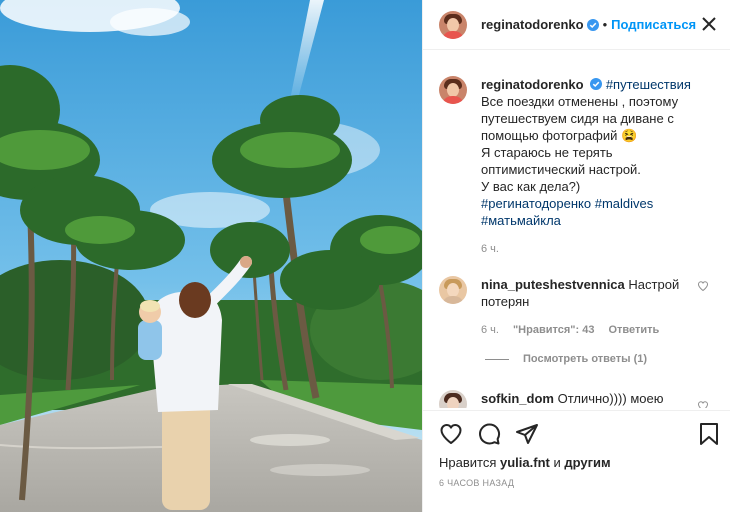 This screenshot has height=512, width=730. I want to click on comment-text: Отлично)))) моею, so click(610, 398).